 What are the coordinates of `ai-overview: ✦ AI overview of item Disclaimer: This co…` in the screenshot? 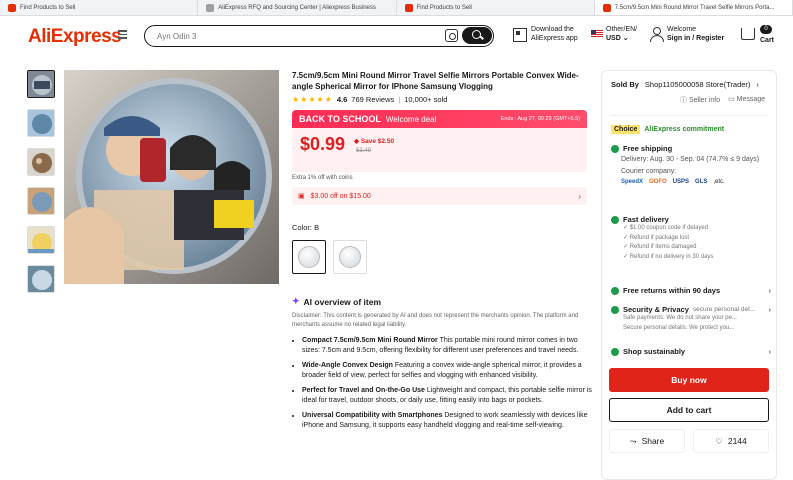 It's located at (442, 366).